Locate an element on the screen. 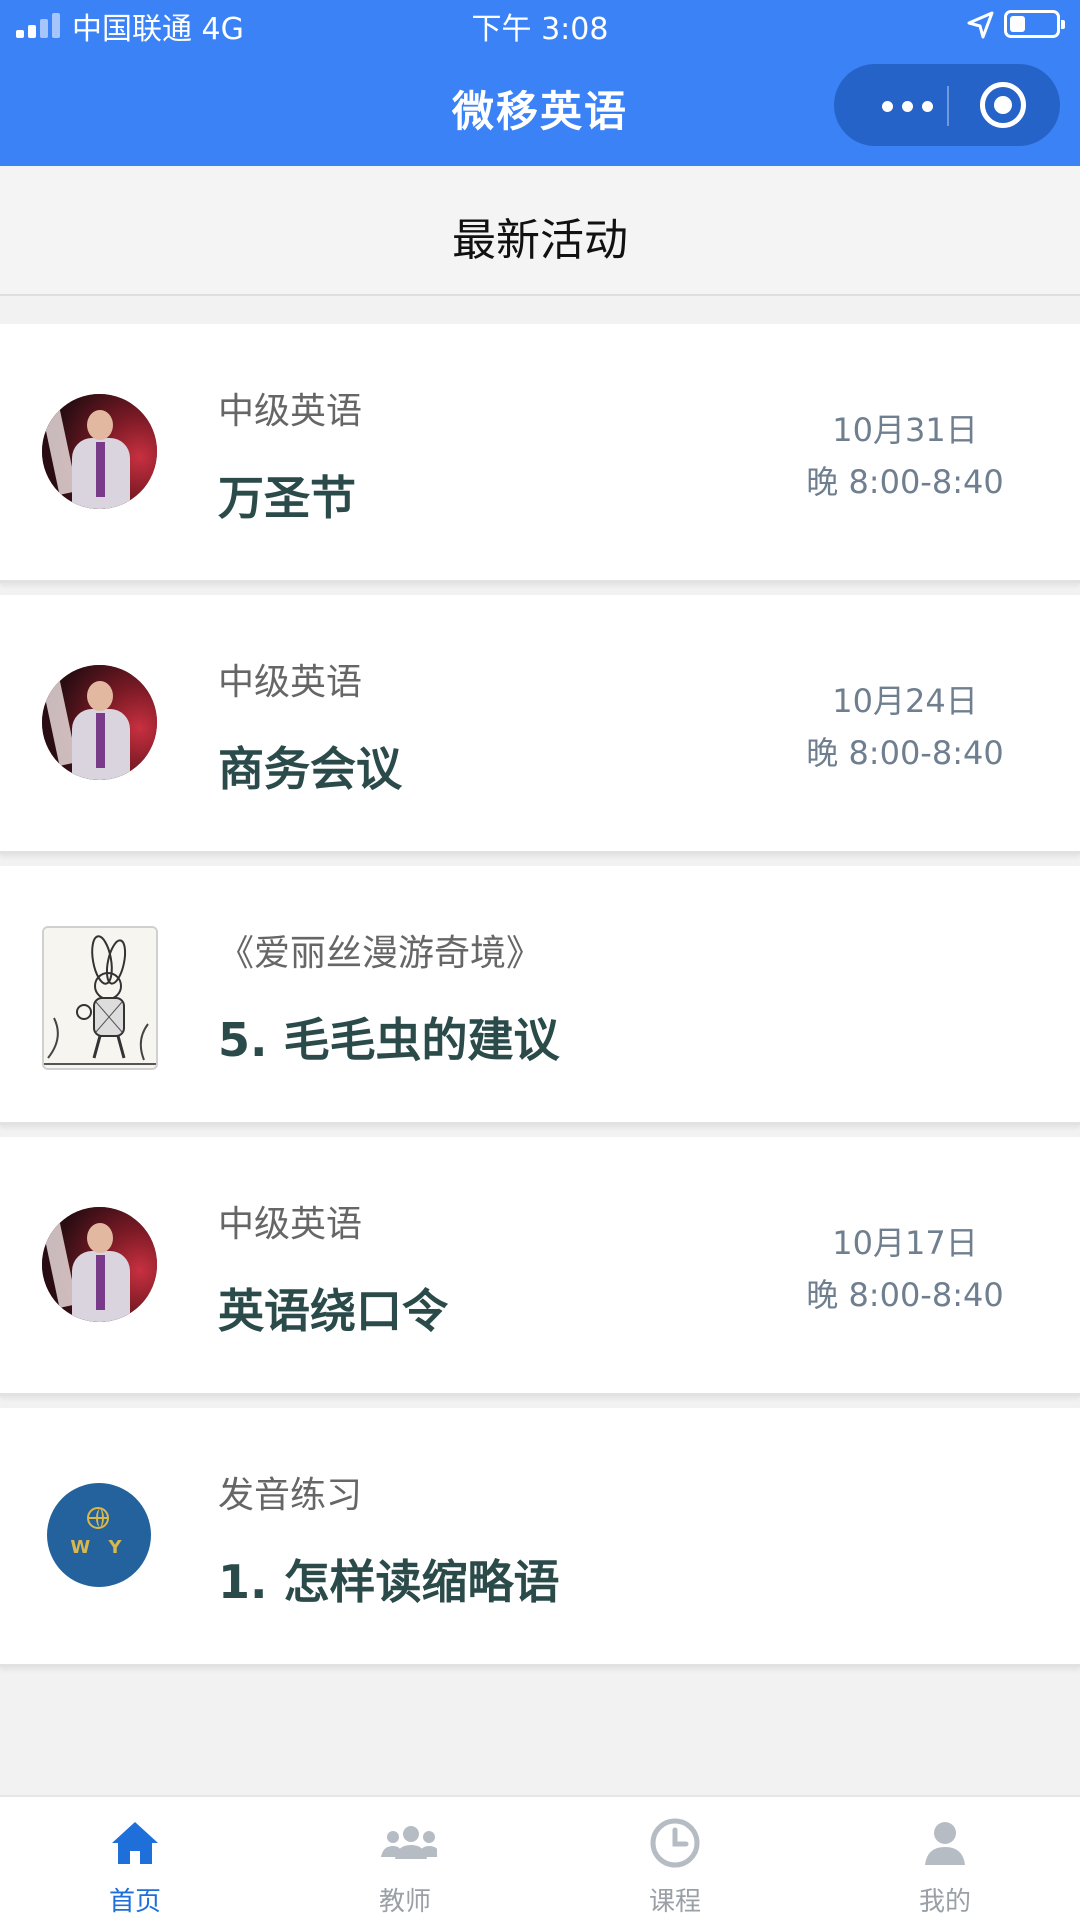 Image resolution: width=1080 pixels, height=1922 pixels. wy-logo: W Y is located at coordinates (99, 1535).